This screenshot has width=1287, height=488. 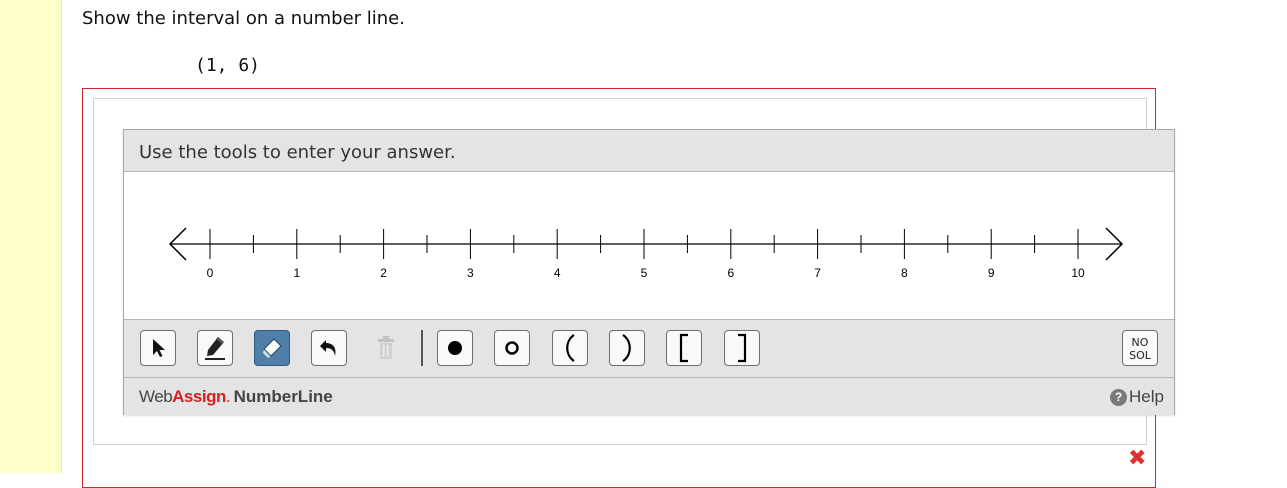 What do you see at coordinates (383, 273) in the screenshot?
I see `tick-label: 2` at bounding box center [383, 273].